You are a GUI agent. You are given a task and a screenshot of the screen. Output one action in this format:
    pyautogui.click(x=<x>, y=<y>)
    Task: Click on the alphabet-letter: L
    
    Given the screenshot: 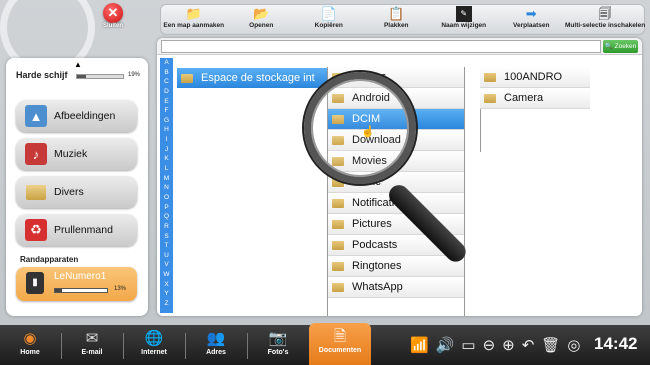 What is the action you would take?
    pyautogui.click(x=166, y=169)
    